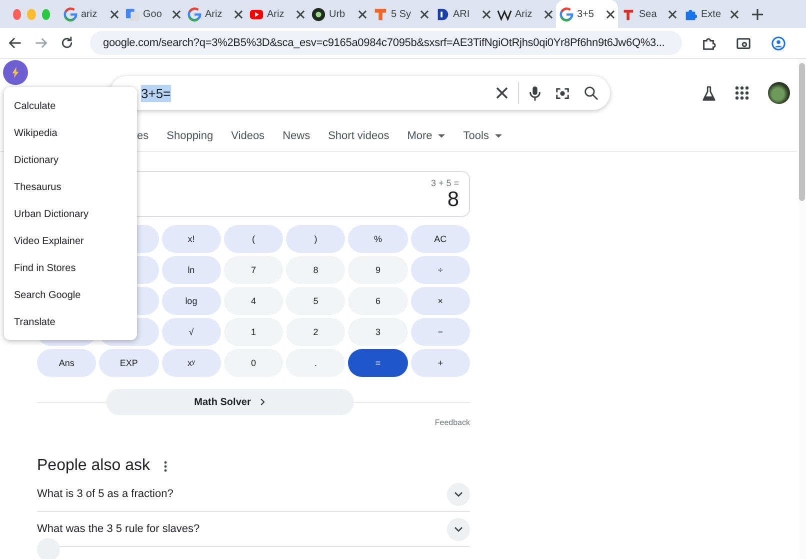  What do you see at coordinates (254, 239) in the screenshot?
I see `calculator-key: (` at bounding box center [254, 239].